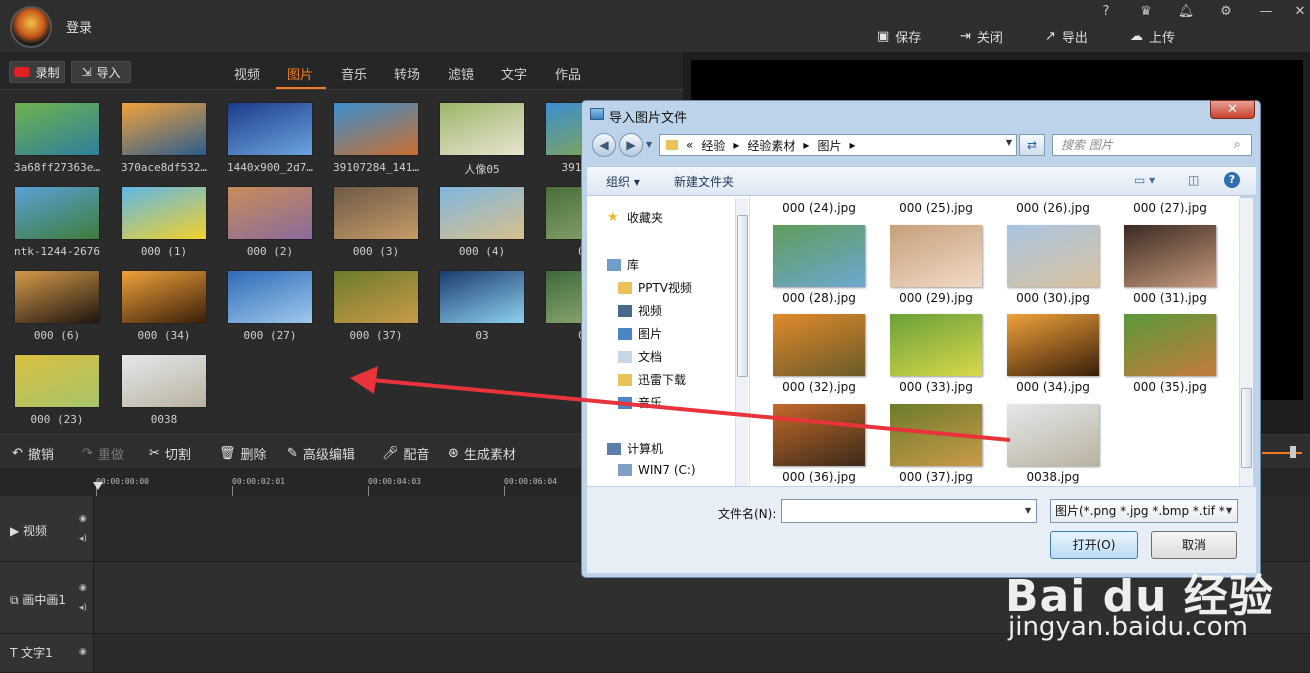  I want to click on file-item: 000 (32).jpg, so click(819, 354).